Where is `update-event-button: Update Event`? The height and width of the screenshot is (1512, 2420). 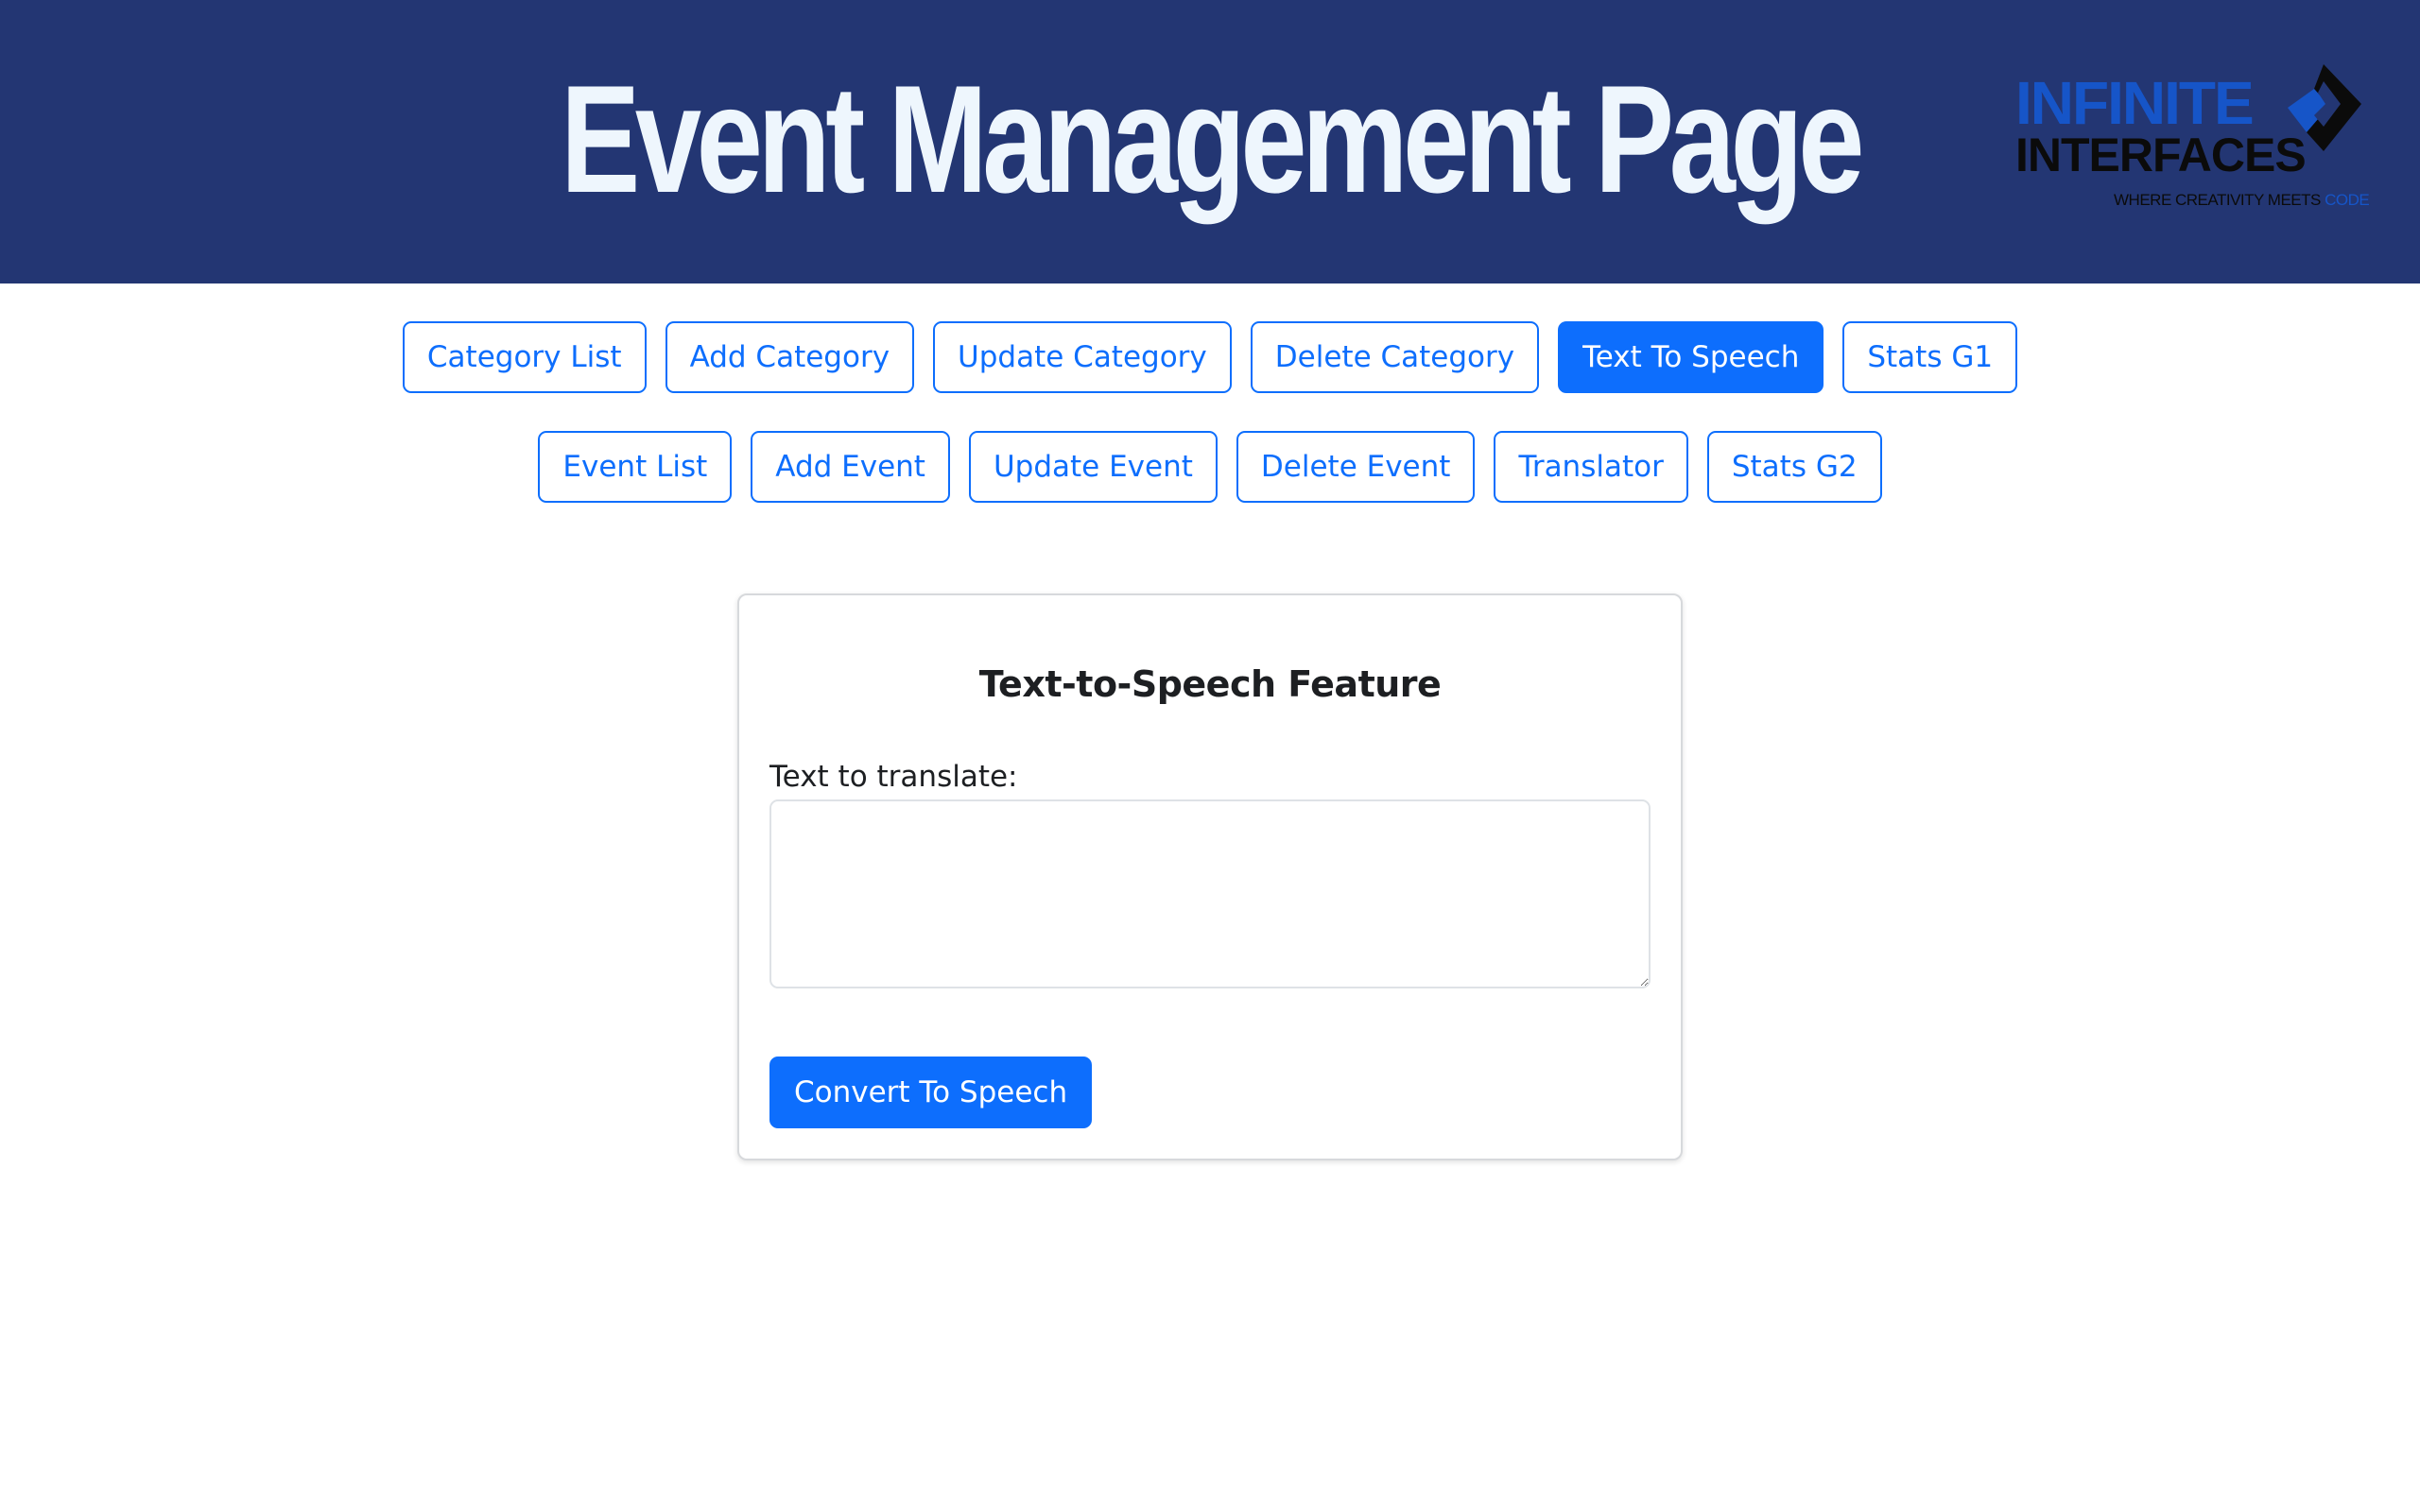
update-event-button: Update Event is located at coordinates (1093, 467).